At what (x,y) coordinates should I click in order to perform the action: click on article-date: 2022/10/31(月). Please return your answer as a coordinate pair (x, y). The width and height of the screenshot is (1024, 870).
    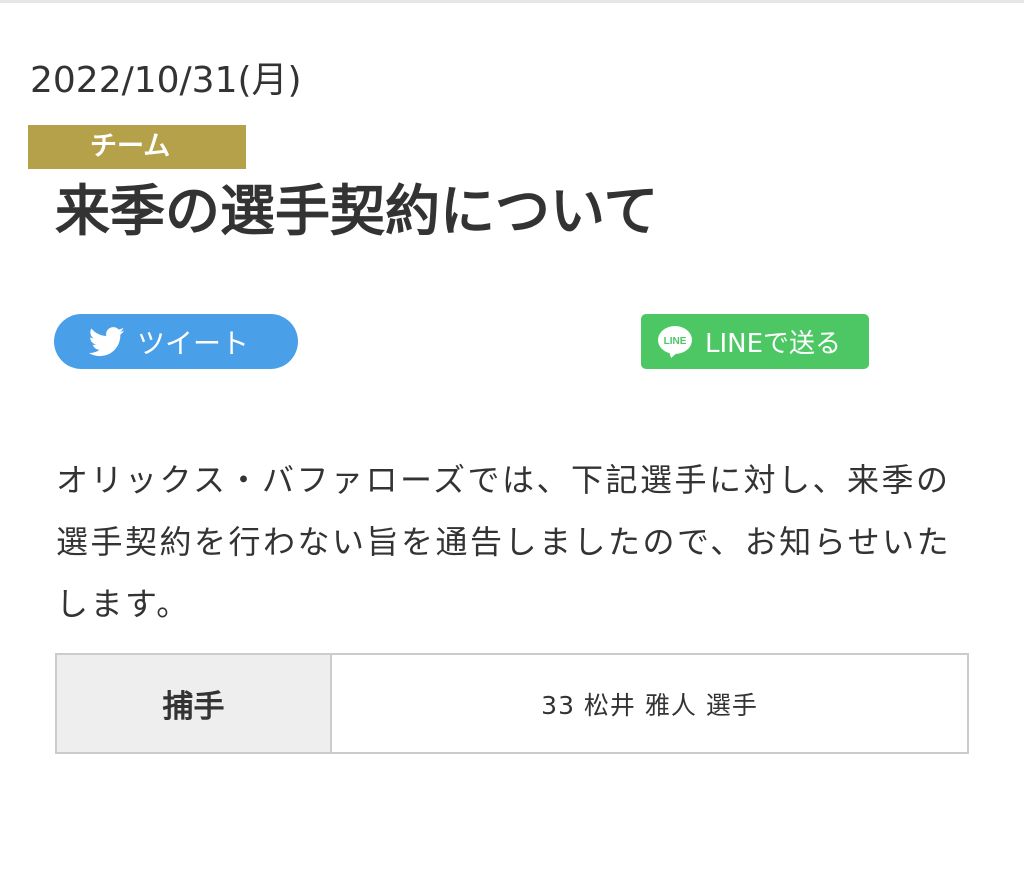
    Looking at the image, I should click on (166, 80).